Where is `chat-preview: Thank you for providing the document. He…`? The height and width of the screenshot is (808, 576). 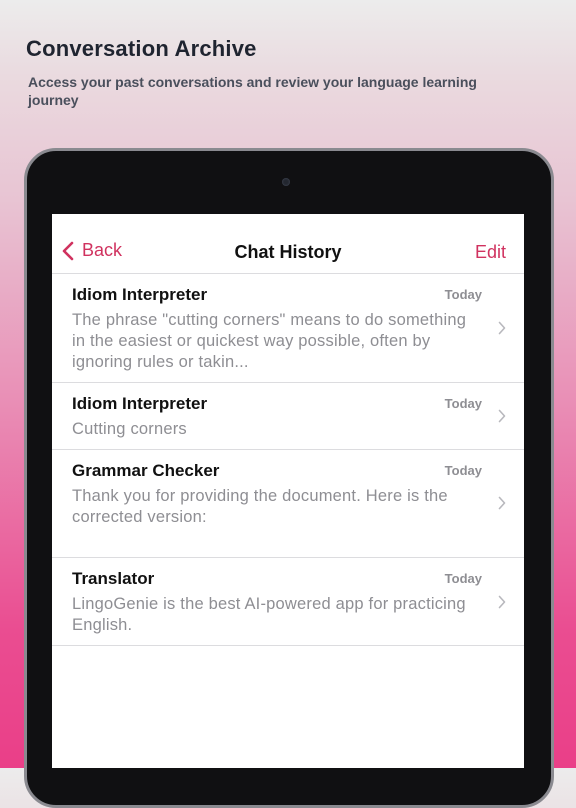
chat-preview: Thank you for providing the document. He… is located at coordinates (260, 506).